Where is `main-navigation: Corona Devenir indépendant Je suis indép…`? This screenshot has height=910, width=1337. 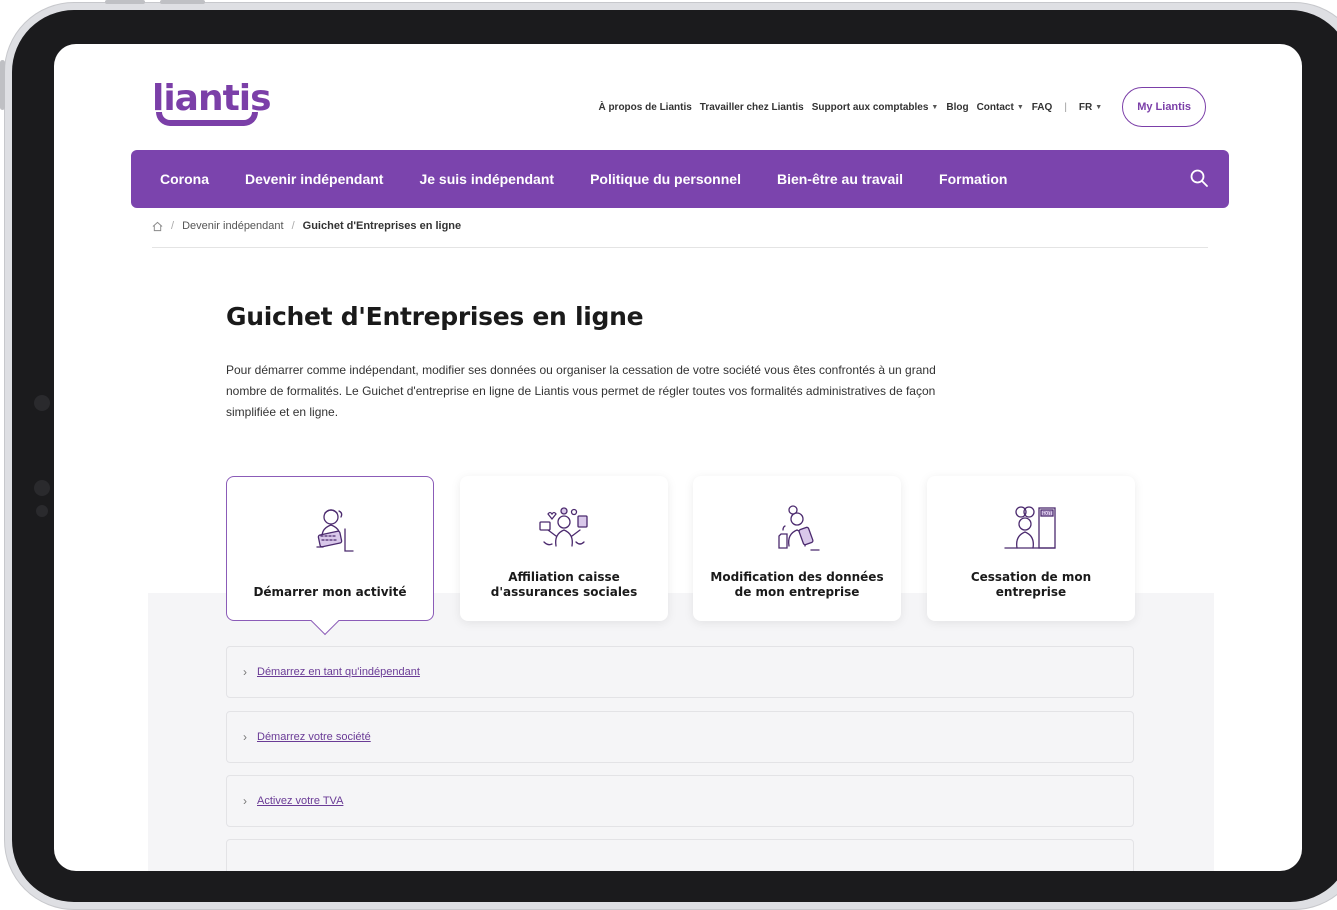
main-navigation: Corona Devenir indépendant Je suis indép… is located at coordinates (680, 179).